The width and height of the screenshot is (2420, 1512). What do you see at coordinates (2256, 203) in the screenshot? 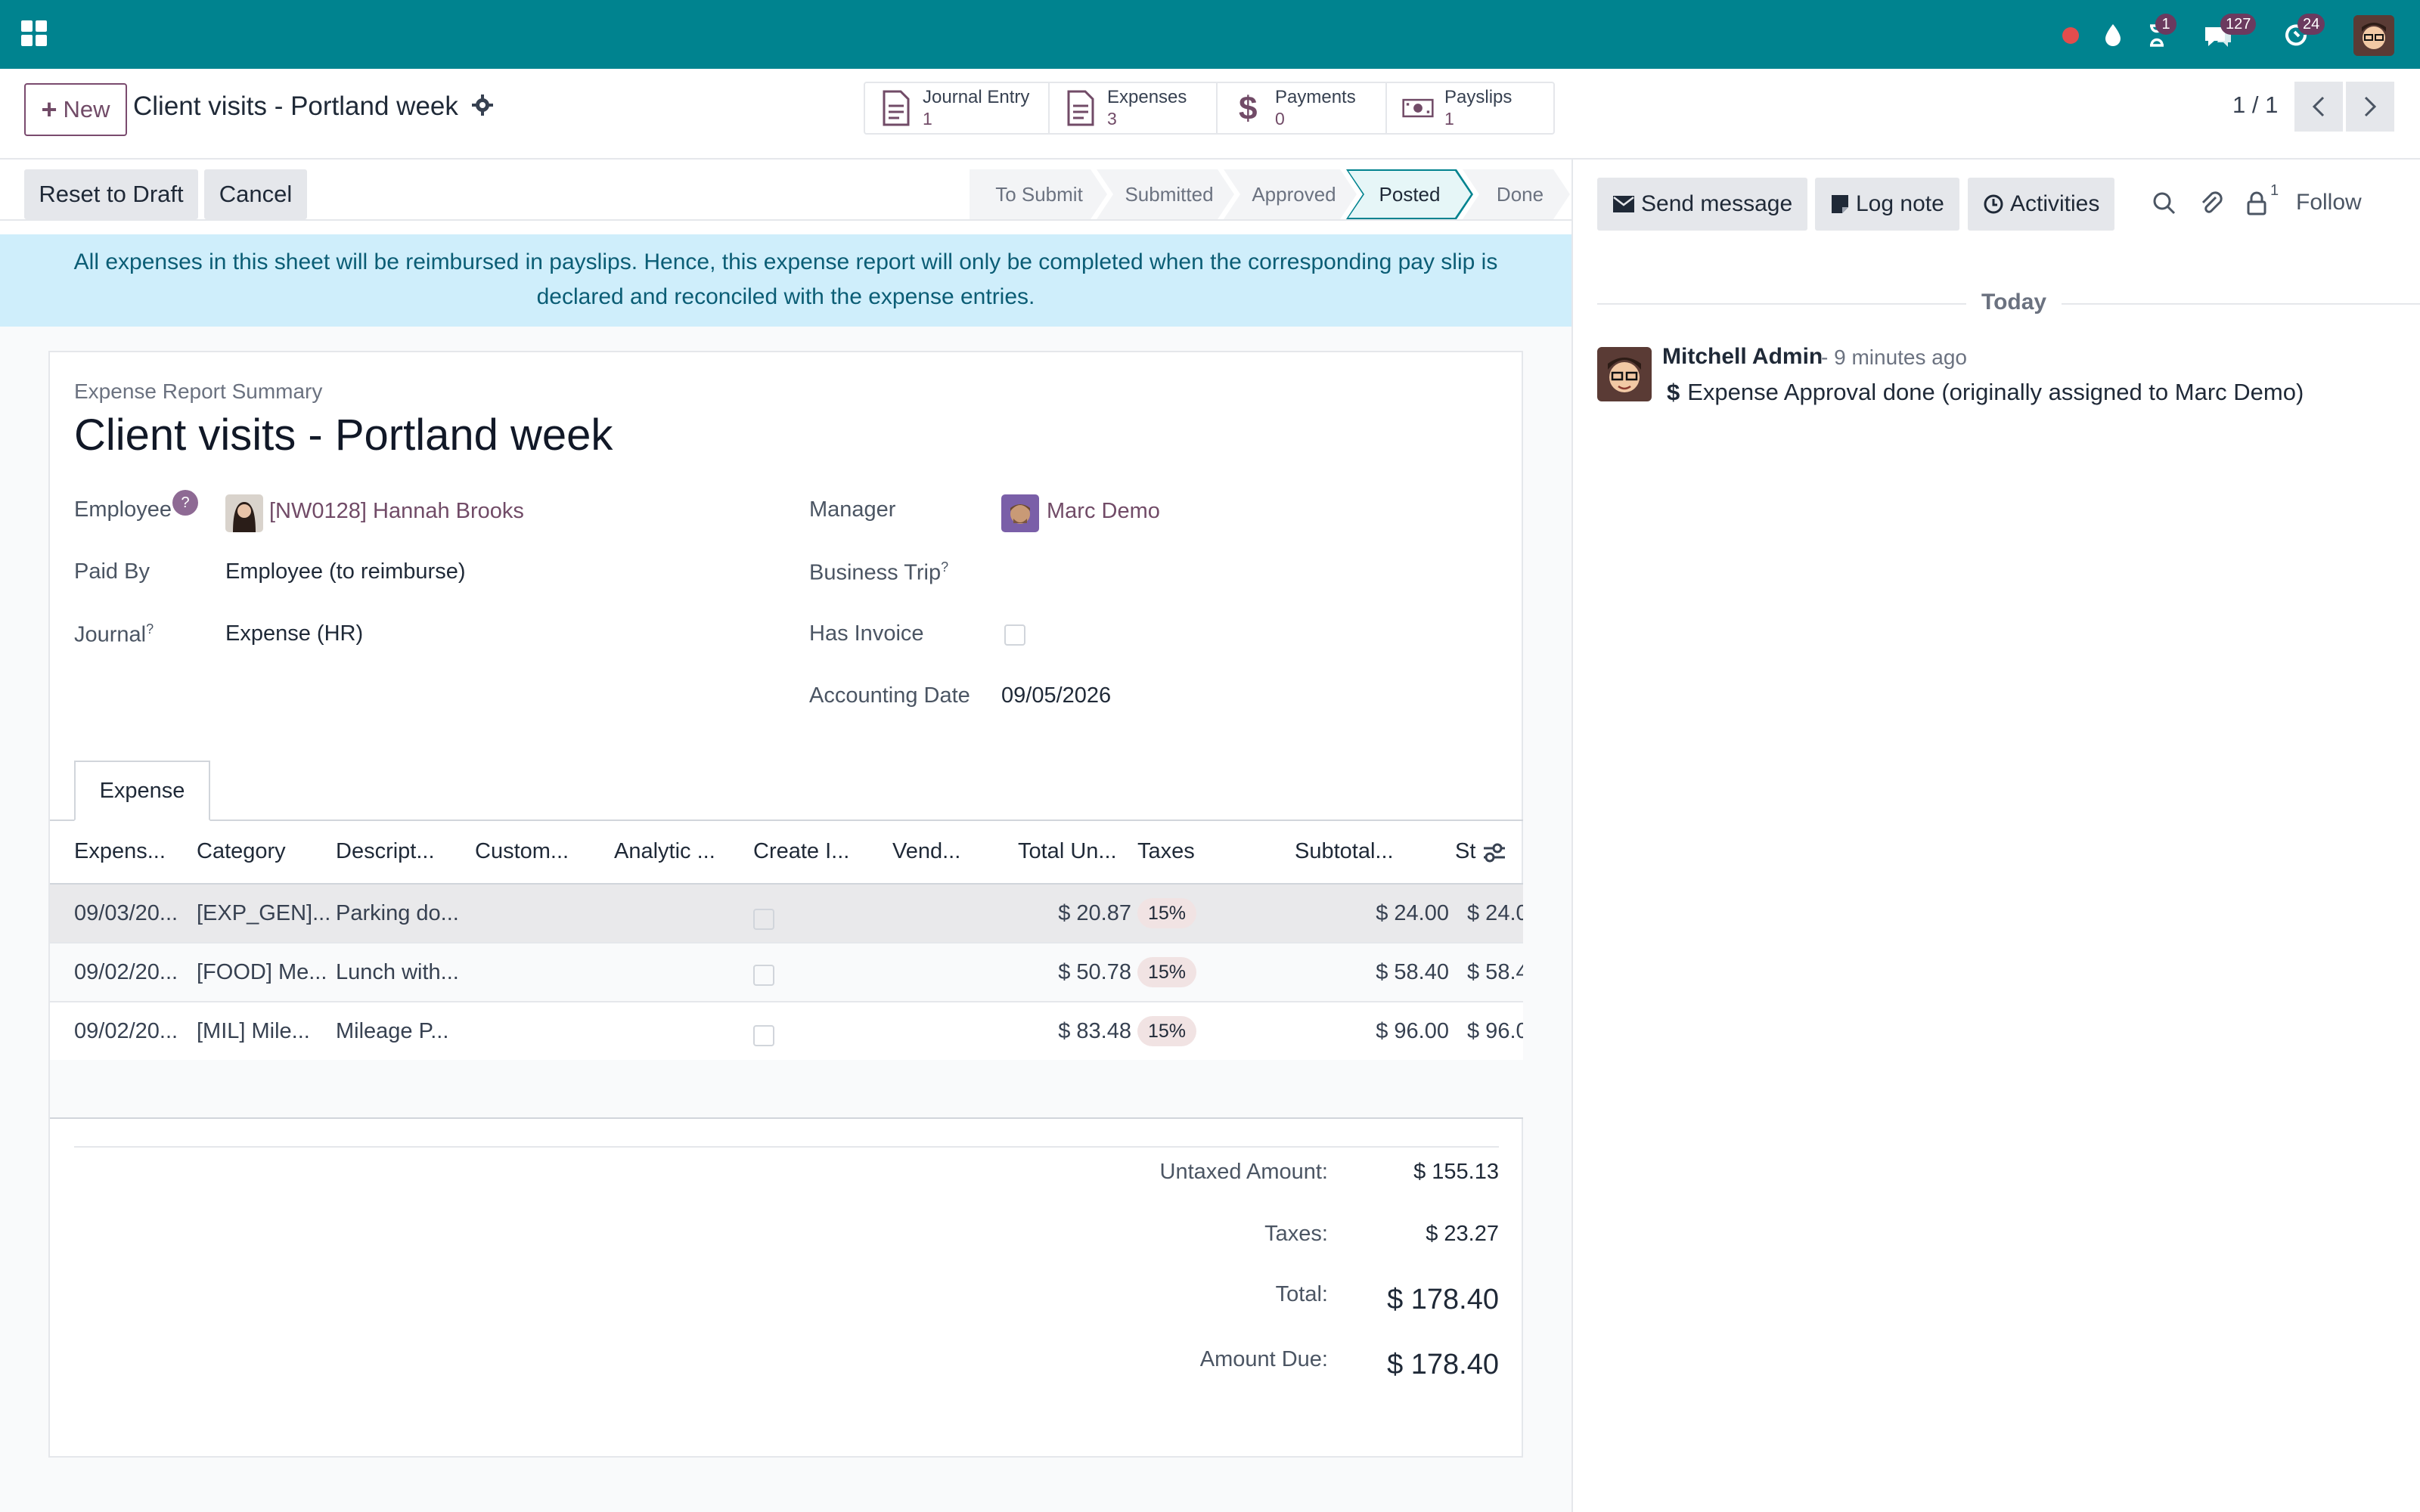
I see `lock-followers-icon` at bounding box center [2256, 203].